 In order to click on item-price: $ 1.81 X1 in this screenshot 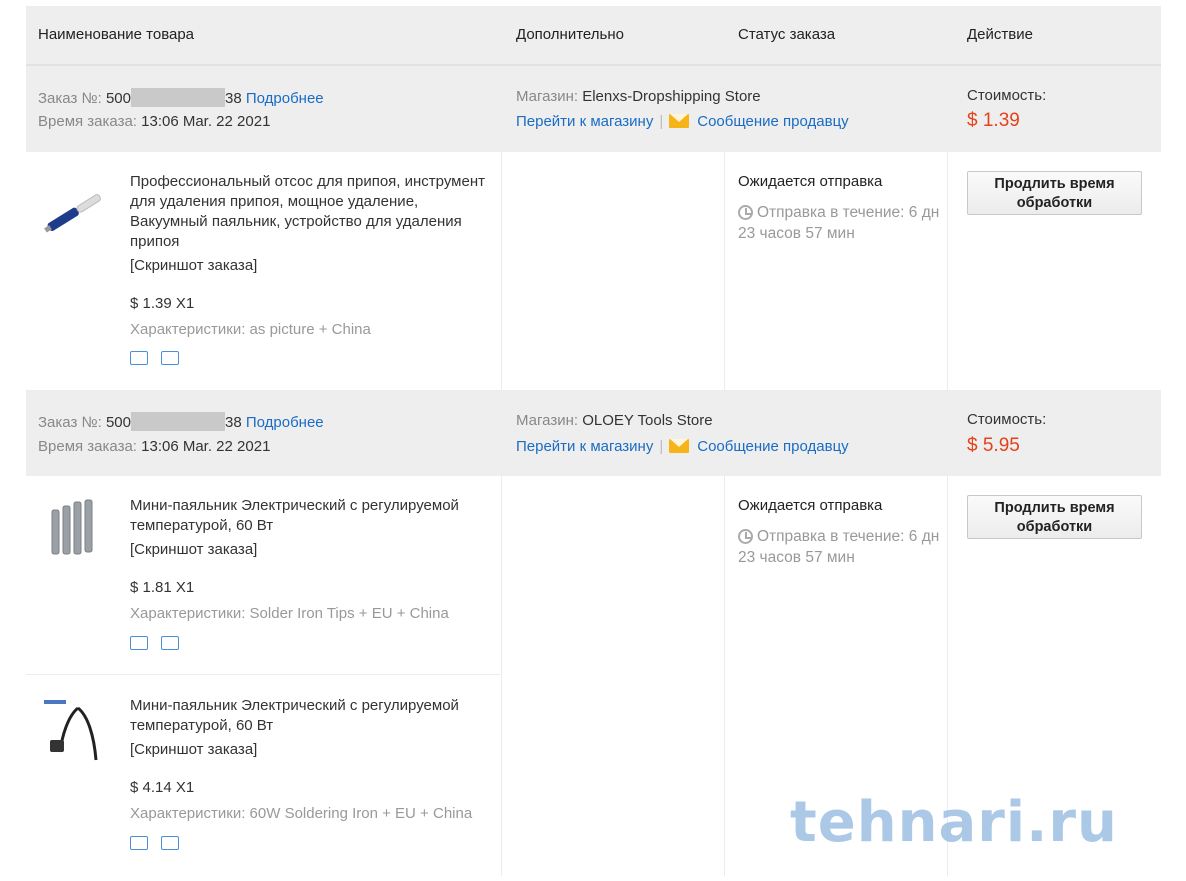, I will do `click(162, 587)`.